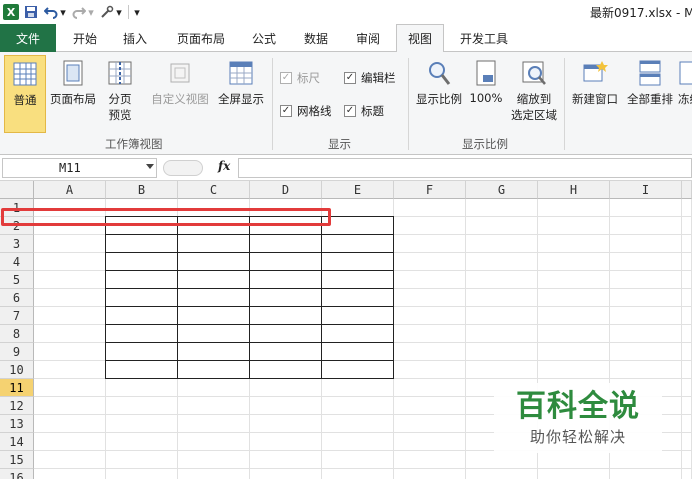 The image size is (692, 479). Describe the element at coordinates (17, 370) in the screenshot. I see `row-header-10: 10` at that location.